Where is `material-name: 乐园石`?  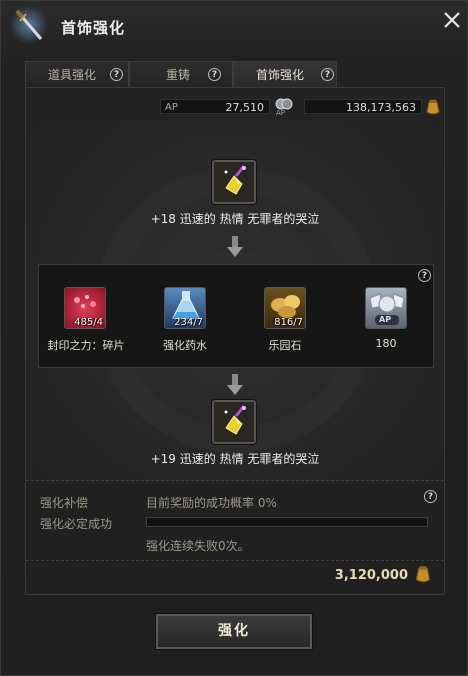 material-name: 乐园石 is located at coordinates (285, 345).